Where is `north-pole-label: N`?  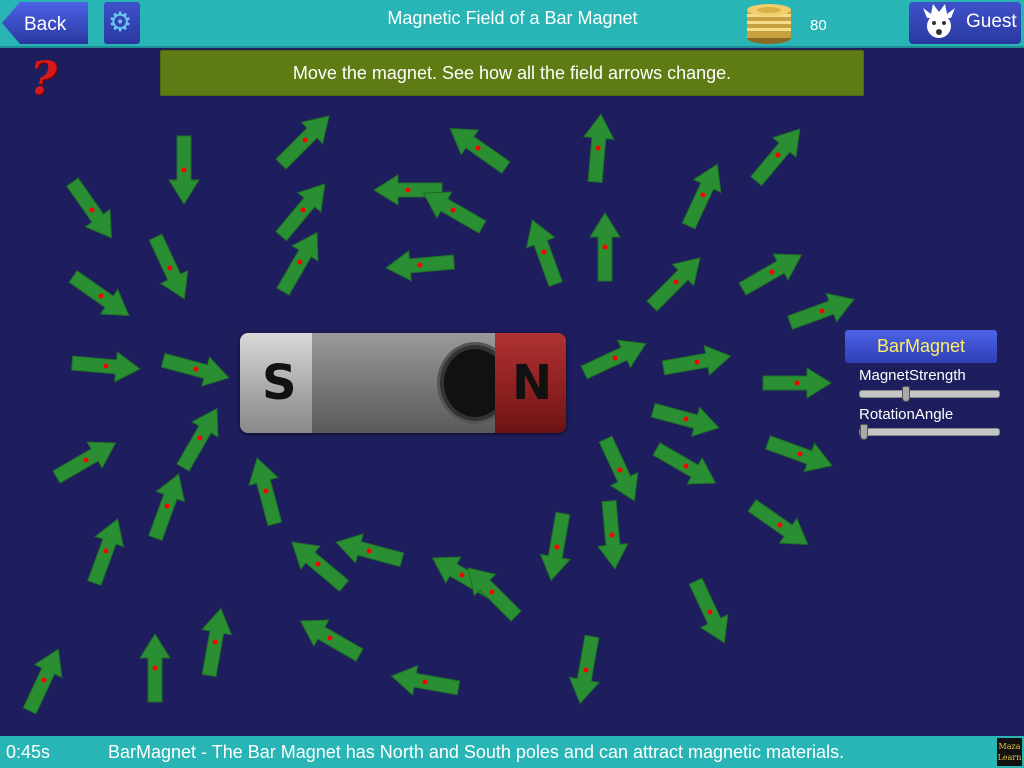
north-pole-label: N is located at coordinates (532, 383).